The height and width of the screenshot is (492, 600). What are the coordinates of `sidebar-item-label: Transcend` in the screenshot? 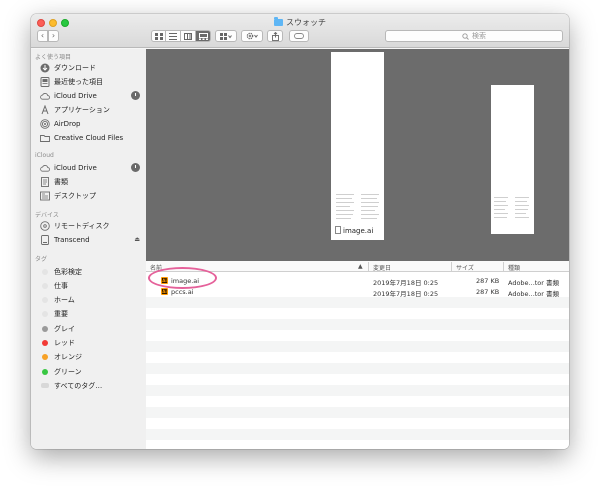 It's located at (72, 239).